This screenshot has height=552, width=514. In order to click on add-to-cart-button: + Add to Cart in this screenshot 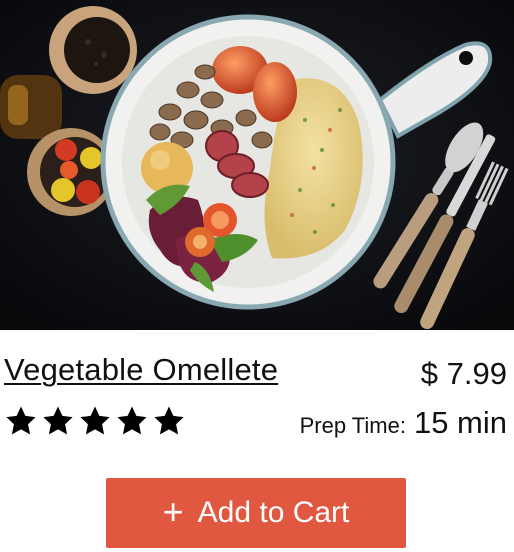, I will do `click(256, 513)`.